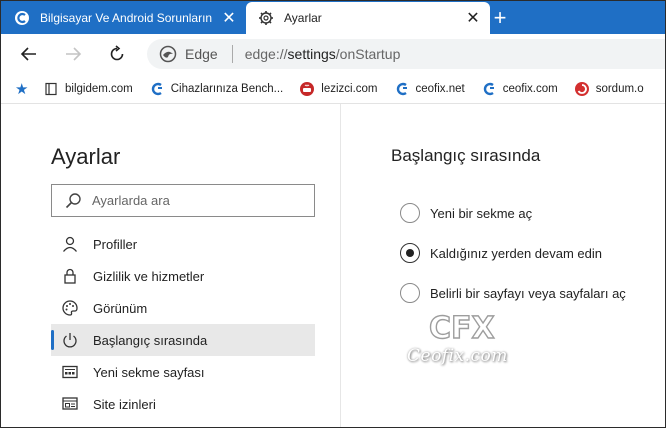  I want to click on bookmark-item: sordum.o, so click(609, 89).